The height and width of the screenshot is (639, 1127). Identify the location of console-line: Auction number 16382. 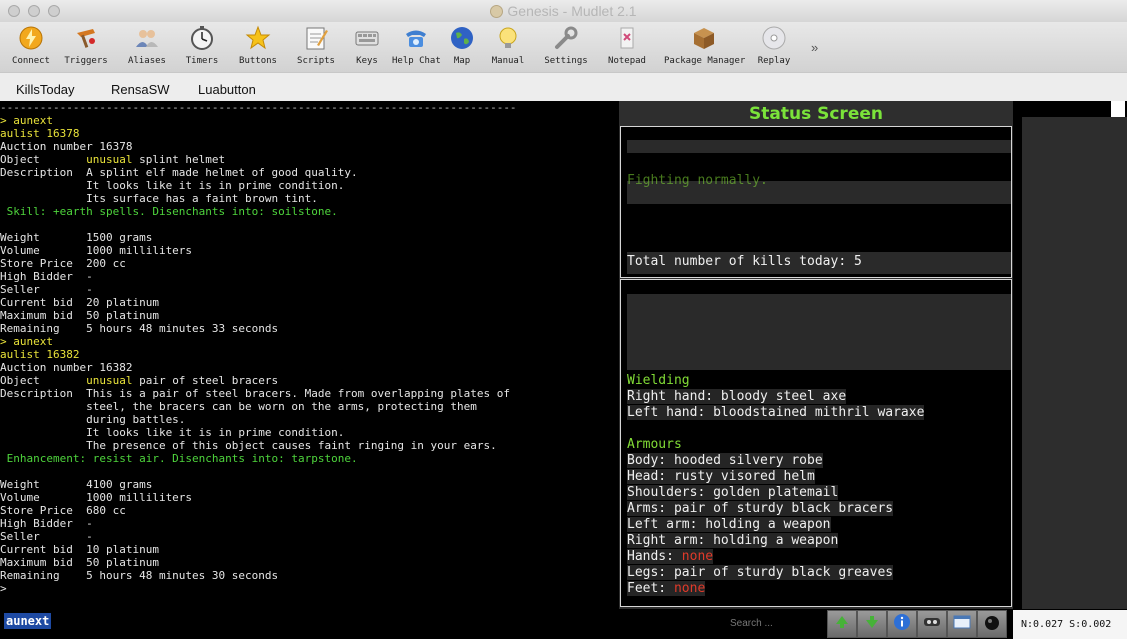
(66, 367).